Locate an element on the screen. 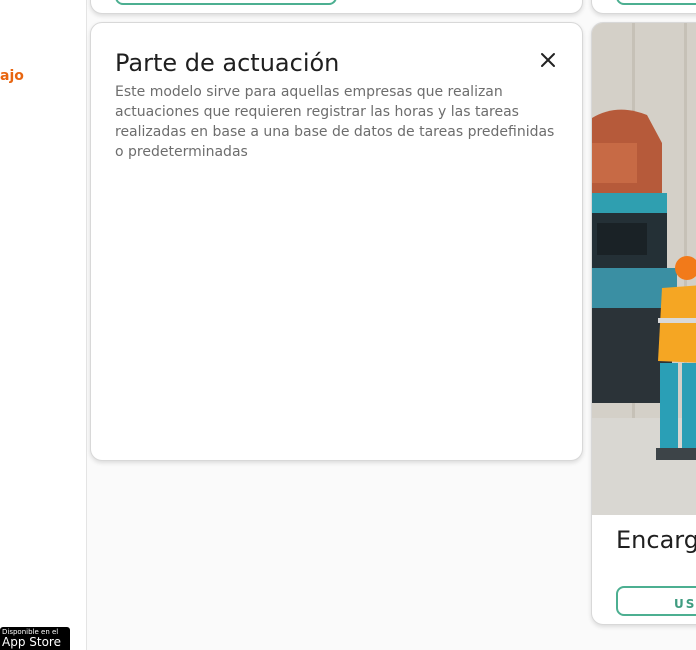  card-title: Parte de actuación is located at coordinates (227, 63).